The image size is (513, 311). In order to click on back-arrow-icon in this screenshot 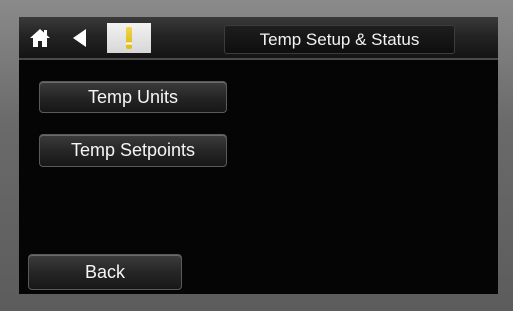, I will do `click(79, 38)`.